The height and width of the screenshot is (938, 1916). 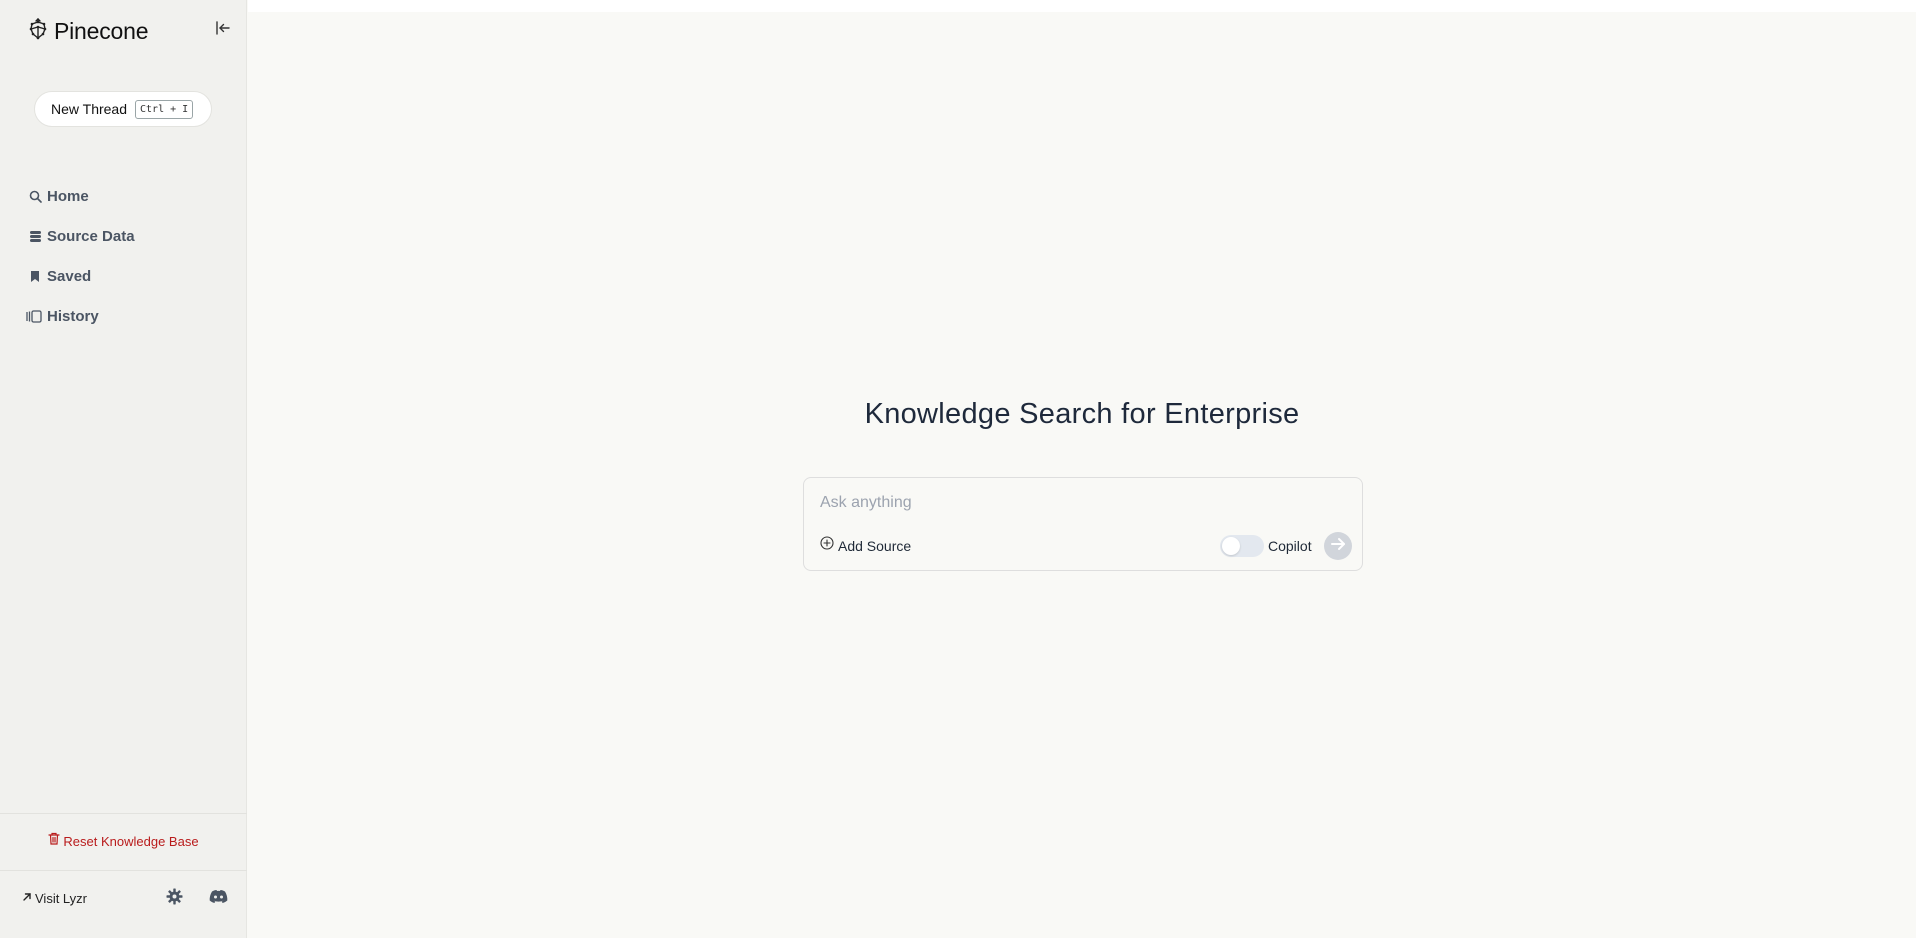 What do you see at coordinates (89, 109) in the screenshot?
I see `new-thread-label: New Thread` at bounding box center [89, 109].